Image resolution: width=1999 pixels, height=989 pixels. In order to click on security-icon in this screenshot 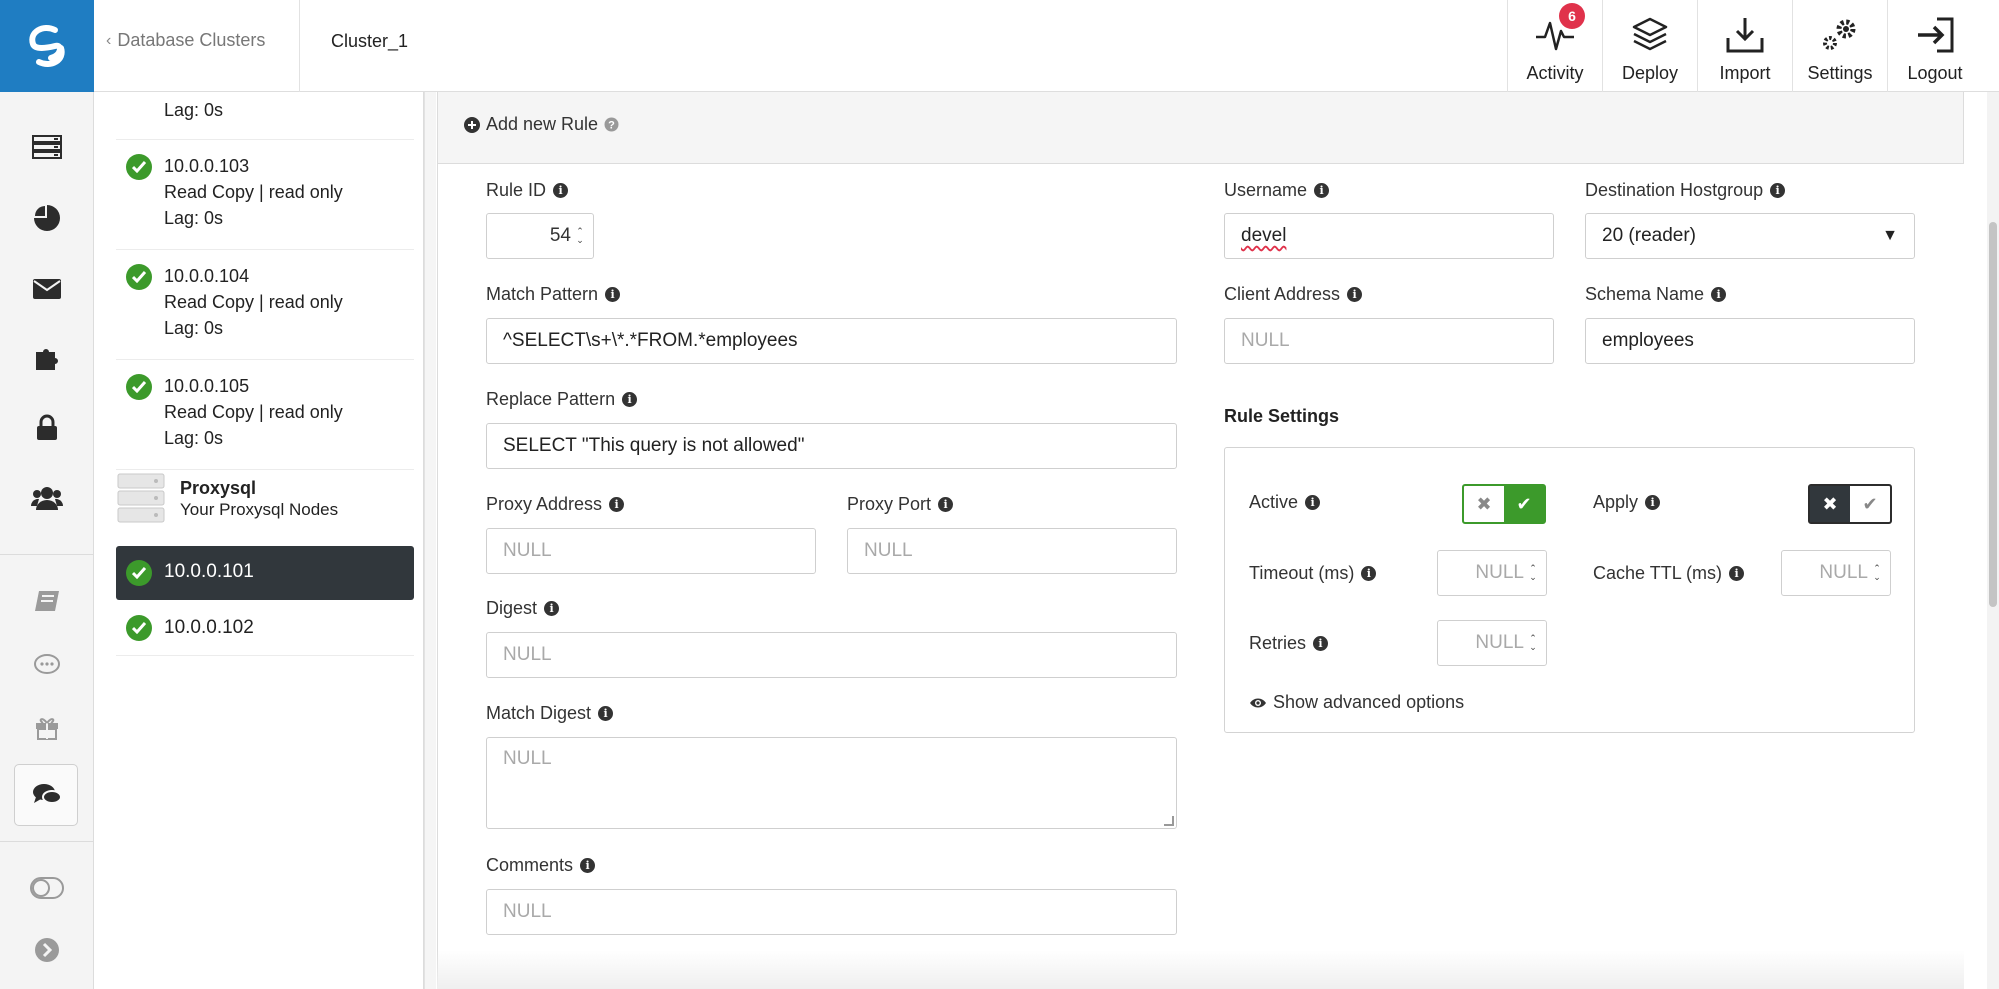, I will do `click(47, 428)`.